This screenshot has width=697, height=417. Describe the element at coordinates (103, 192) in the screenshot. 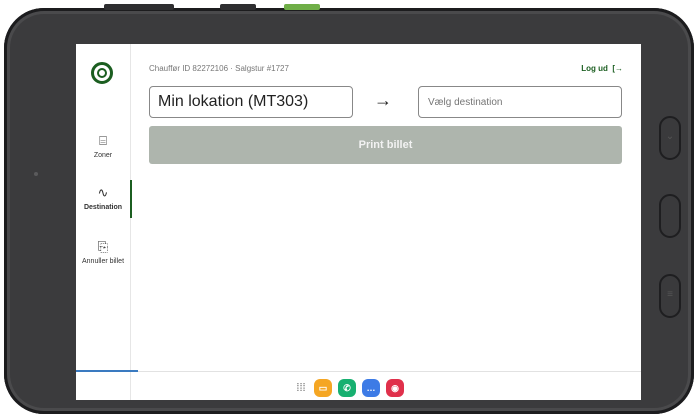

I see `route-icon: ∿` at that location.